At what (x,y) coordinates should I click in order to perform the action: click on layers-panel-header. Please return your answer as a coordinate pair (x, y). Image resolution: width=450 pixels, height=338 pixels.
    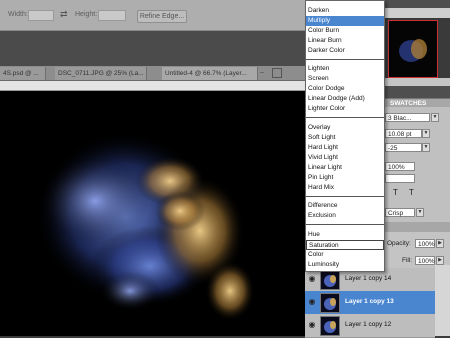
    Looking at the image, I should click on (417, 227).